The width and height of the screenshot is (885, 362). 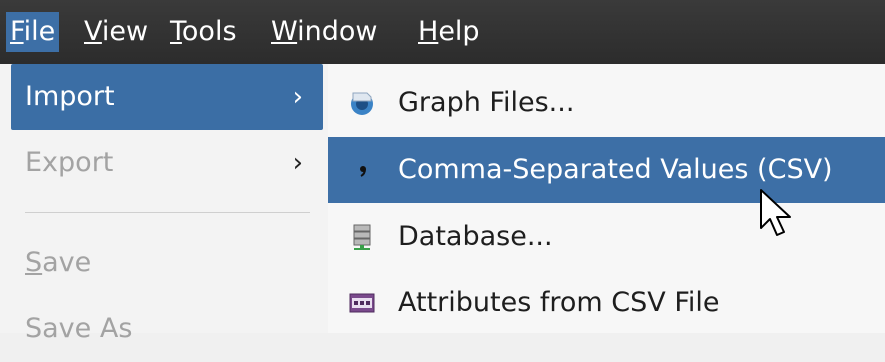 I want to click on mnemonic-letter: T, so click(x=176, y=31).